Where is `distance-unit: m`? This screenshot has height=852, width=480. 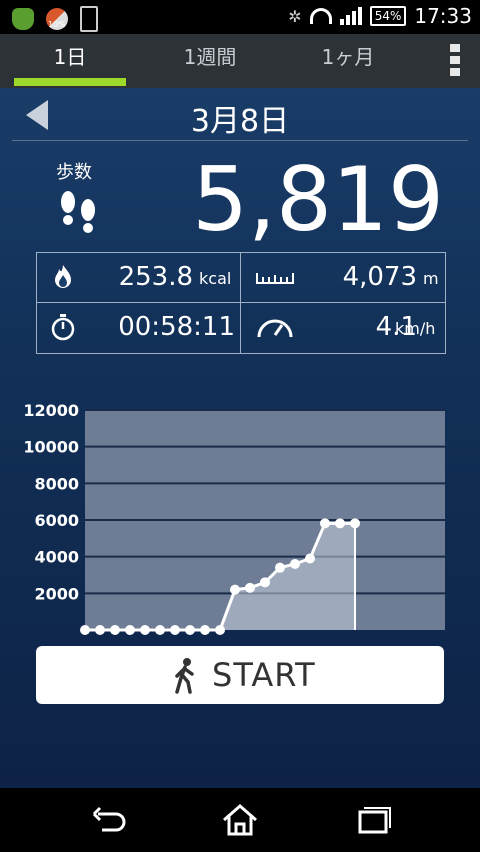 distance-unit: m is located at coordinates (431, 278).